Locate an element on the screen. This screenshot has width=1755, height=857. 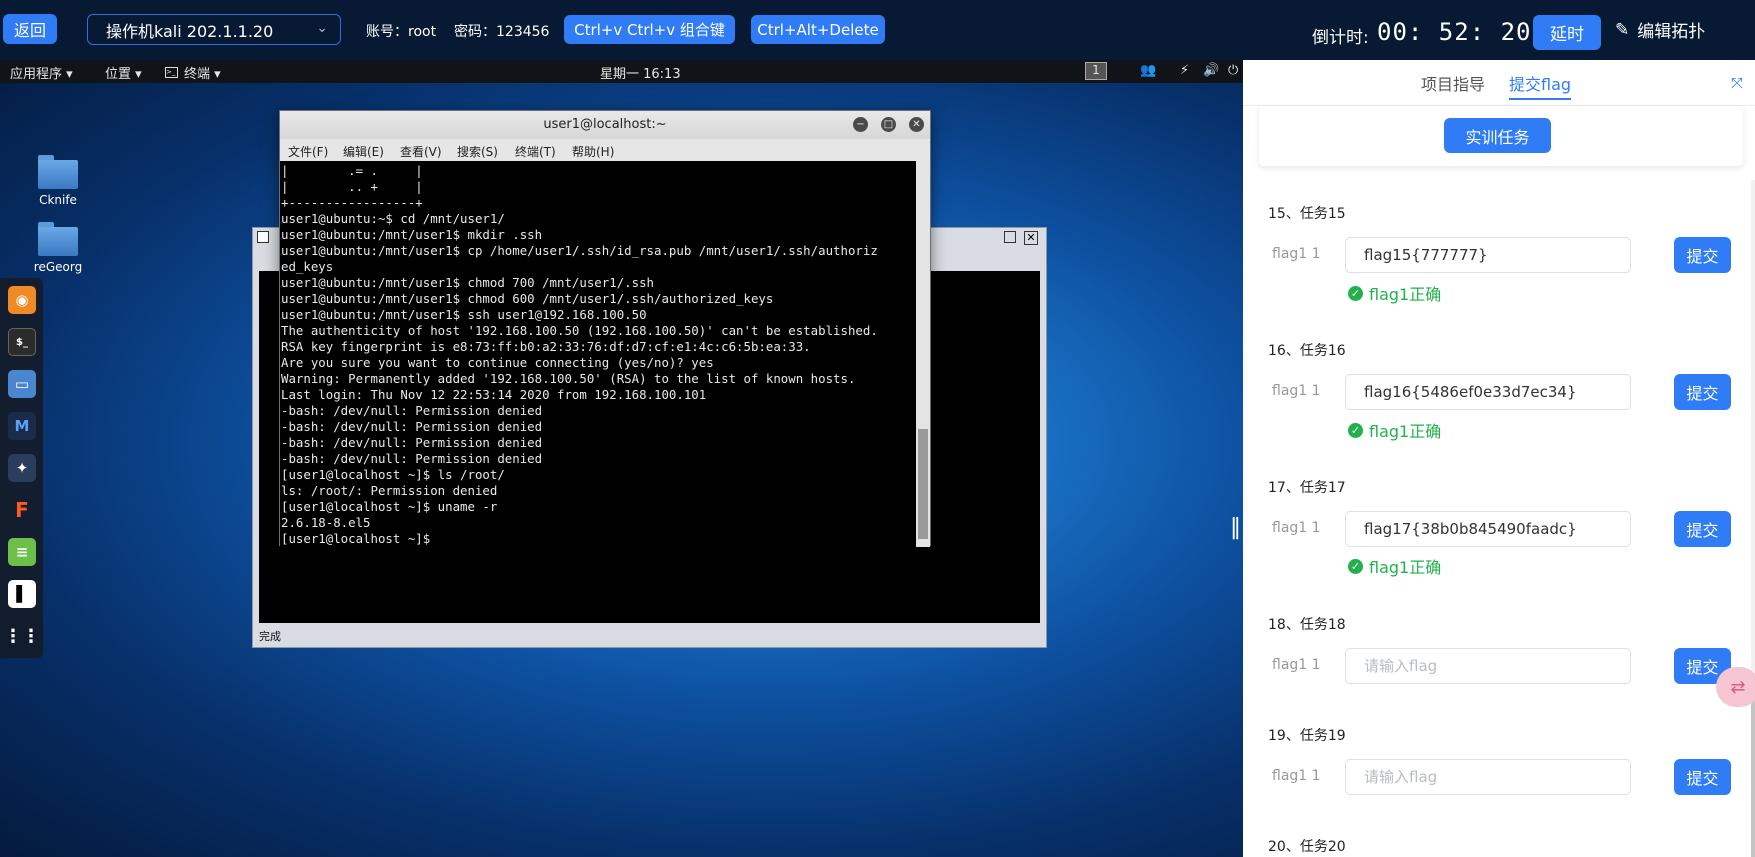
terminal-menu-label: 终端 ▾ is located at coordinates (202, 74).